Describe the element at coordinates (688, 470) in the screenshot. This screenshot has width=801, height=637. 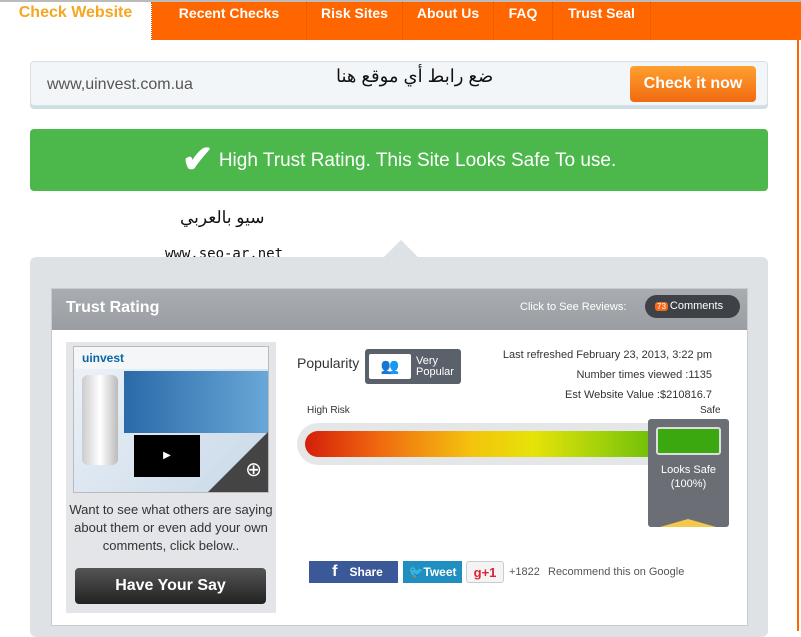
I see `rating-label: Looks Safe` at that location.